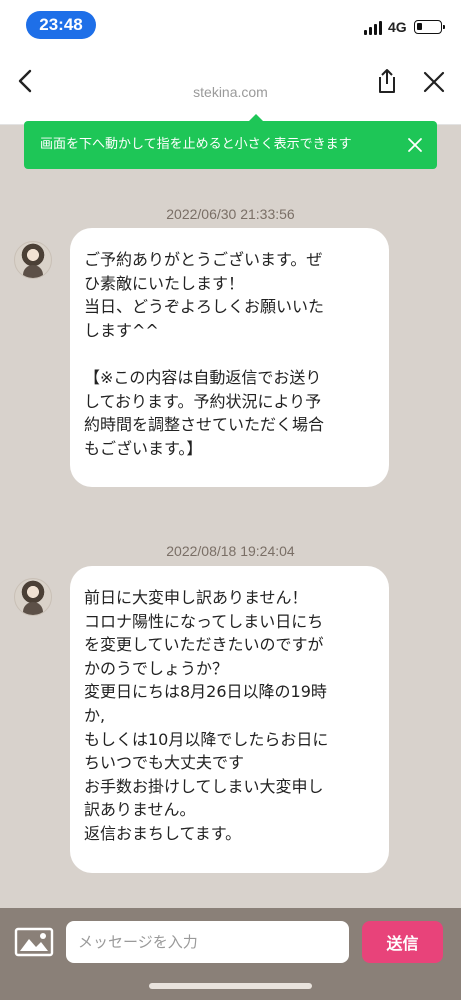 This screenshot has height=1000, width=461. What do you see at coordinates (121, 330) in the screenshot?
I see `message-line: します^^` at bounding box center [121, 330].